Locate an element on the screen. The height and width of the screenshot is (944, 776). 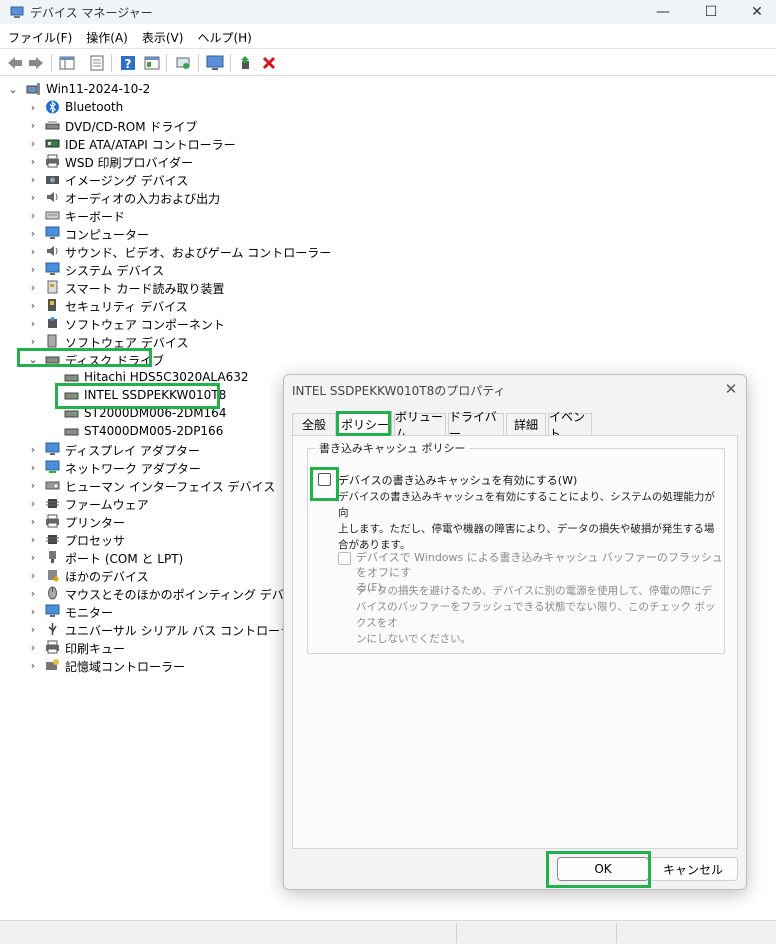
bluetooth-icon is located at coordinates (52, 107).